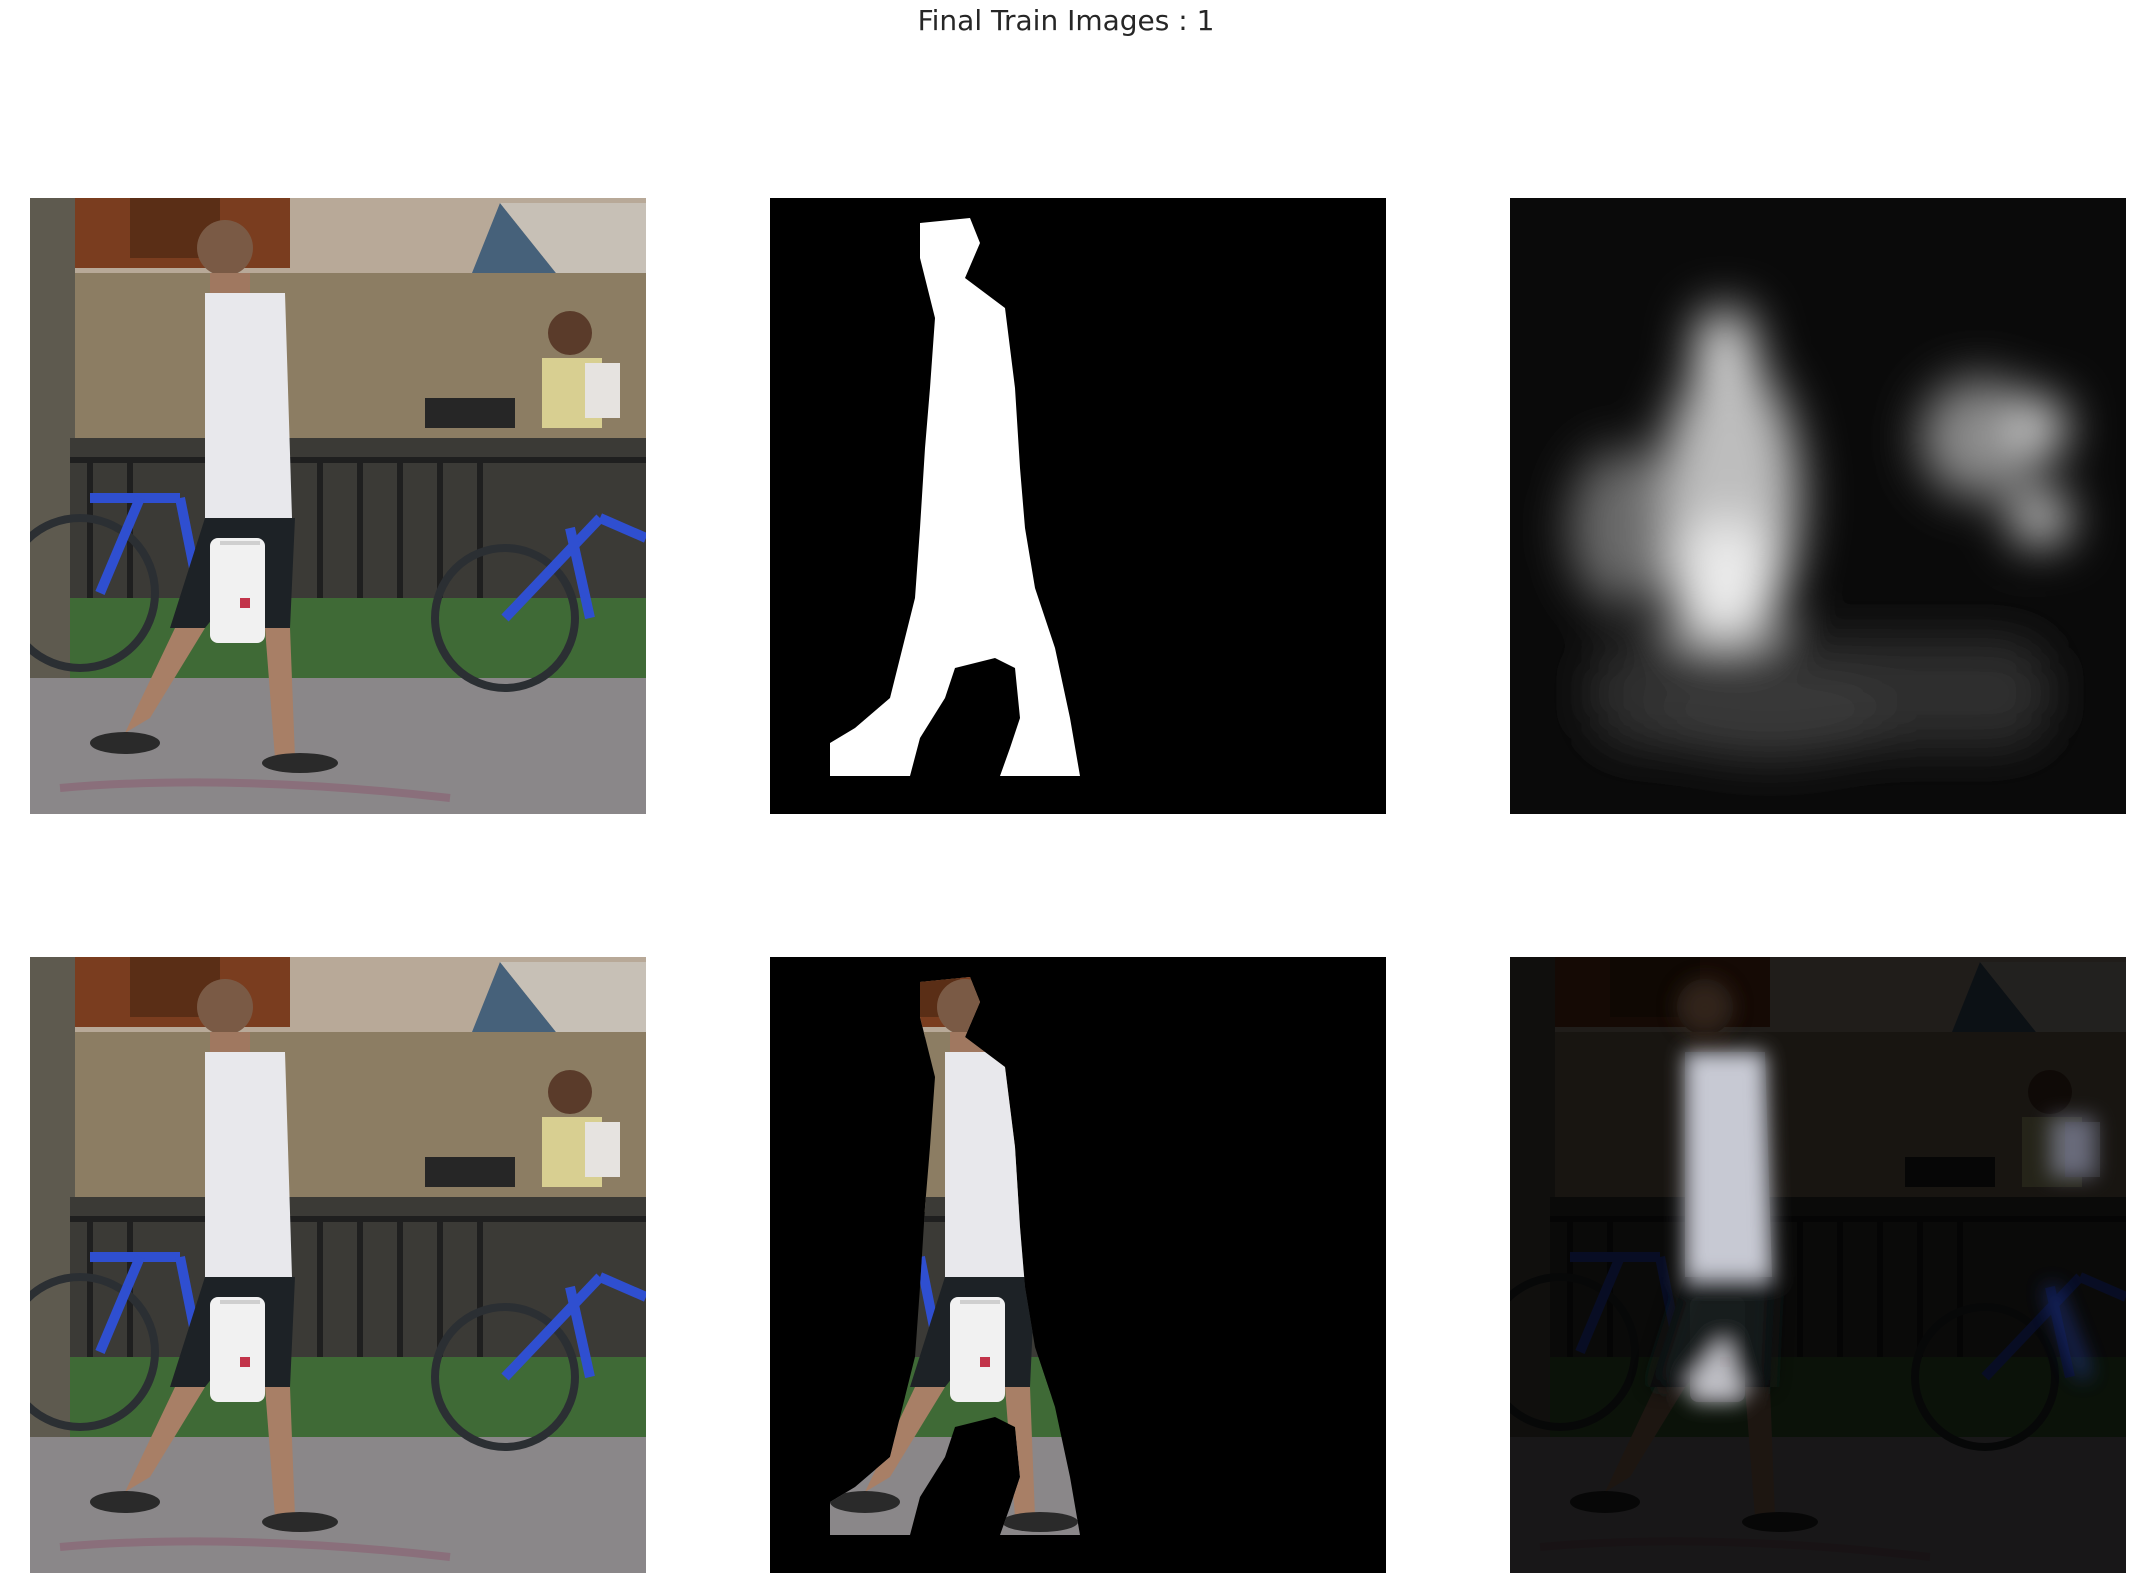 The width and height of the screenshot is (2132, 1595). I want to click on masked-ground-truth, so click(1078, 1265).